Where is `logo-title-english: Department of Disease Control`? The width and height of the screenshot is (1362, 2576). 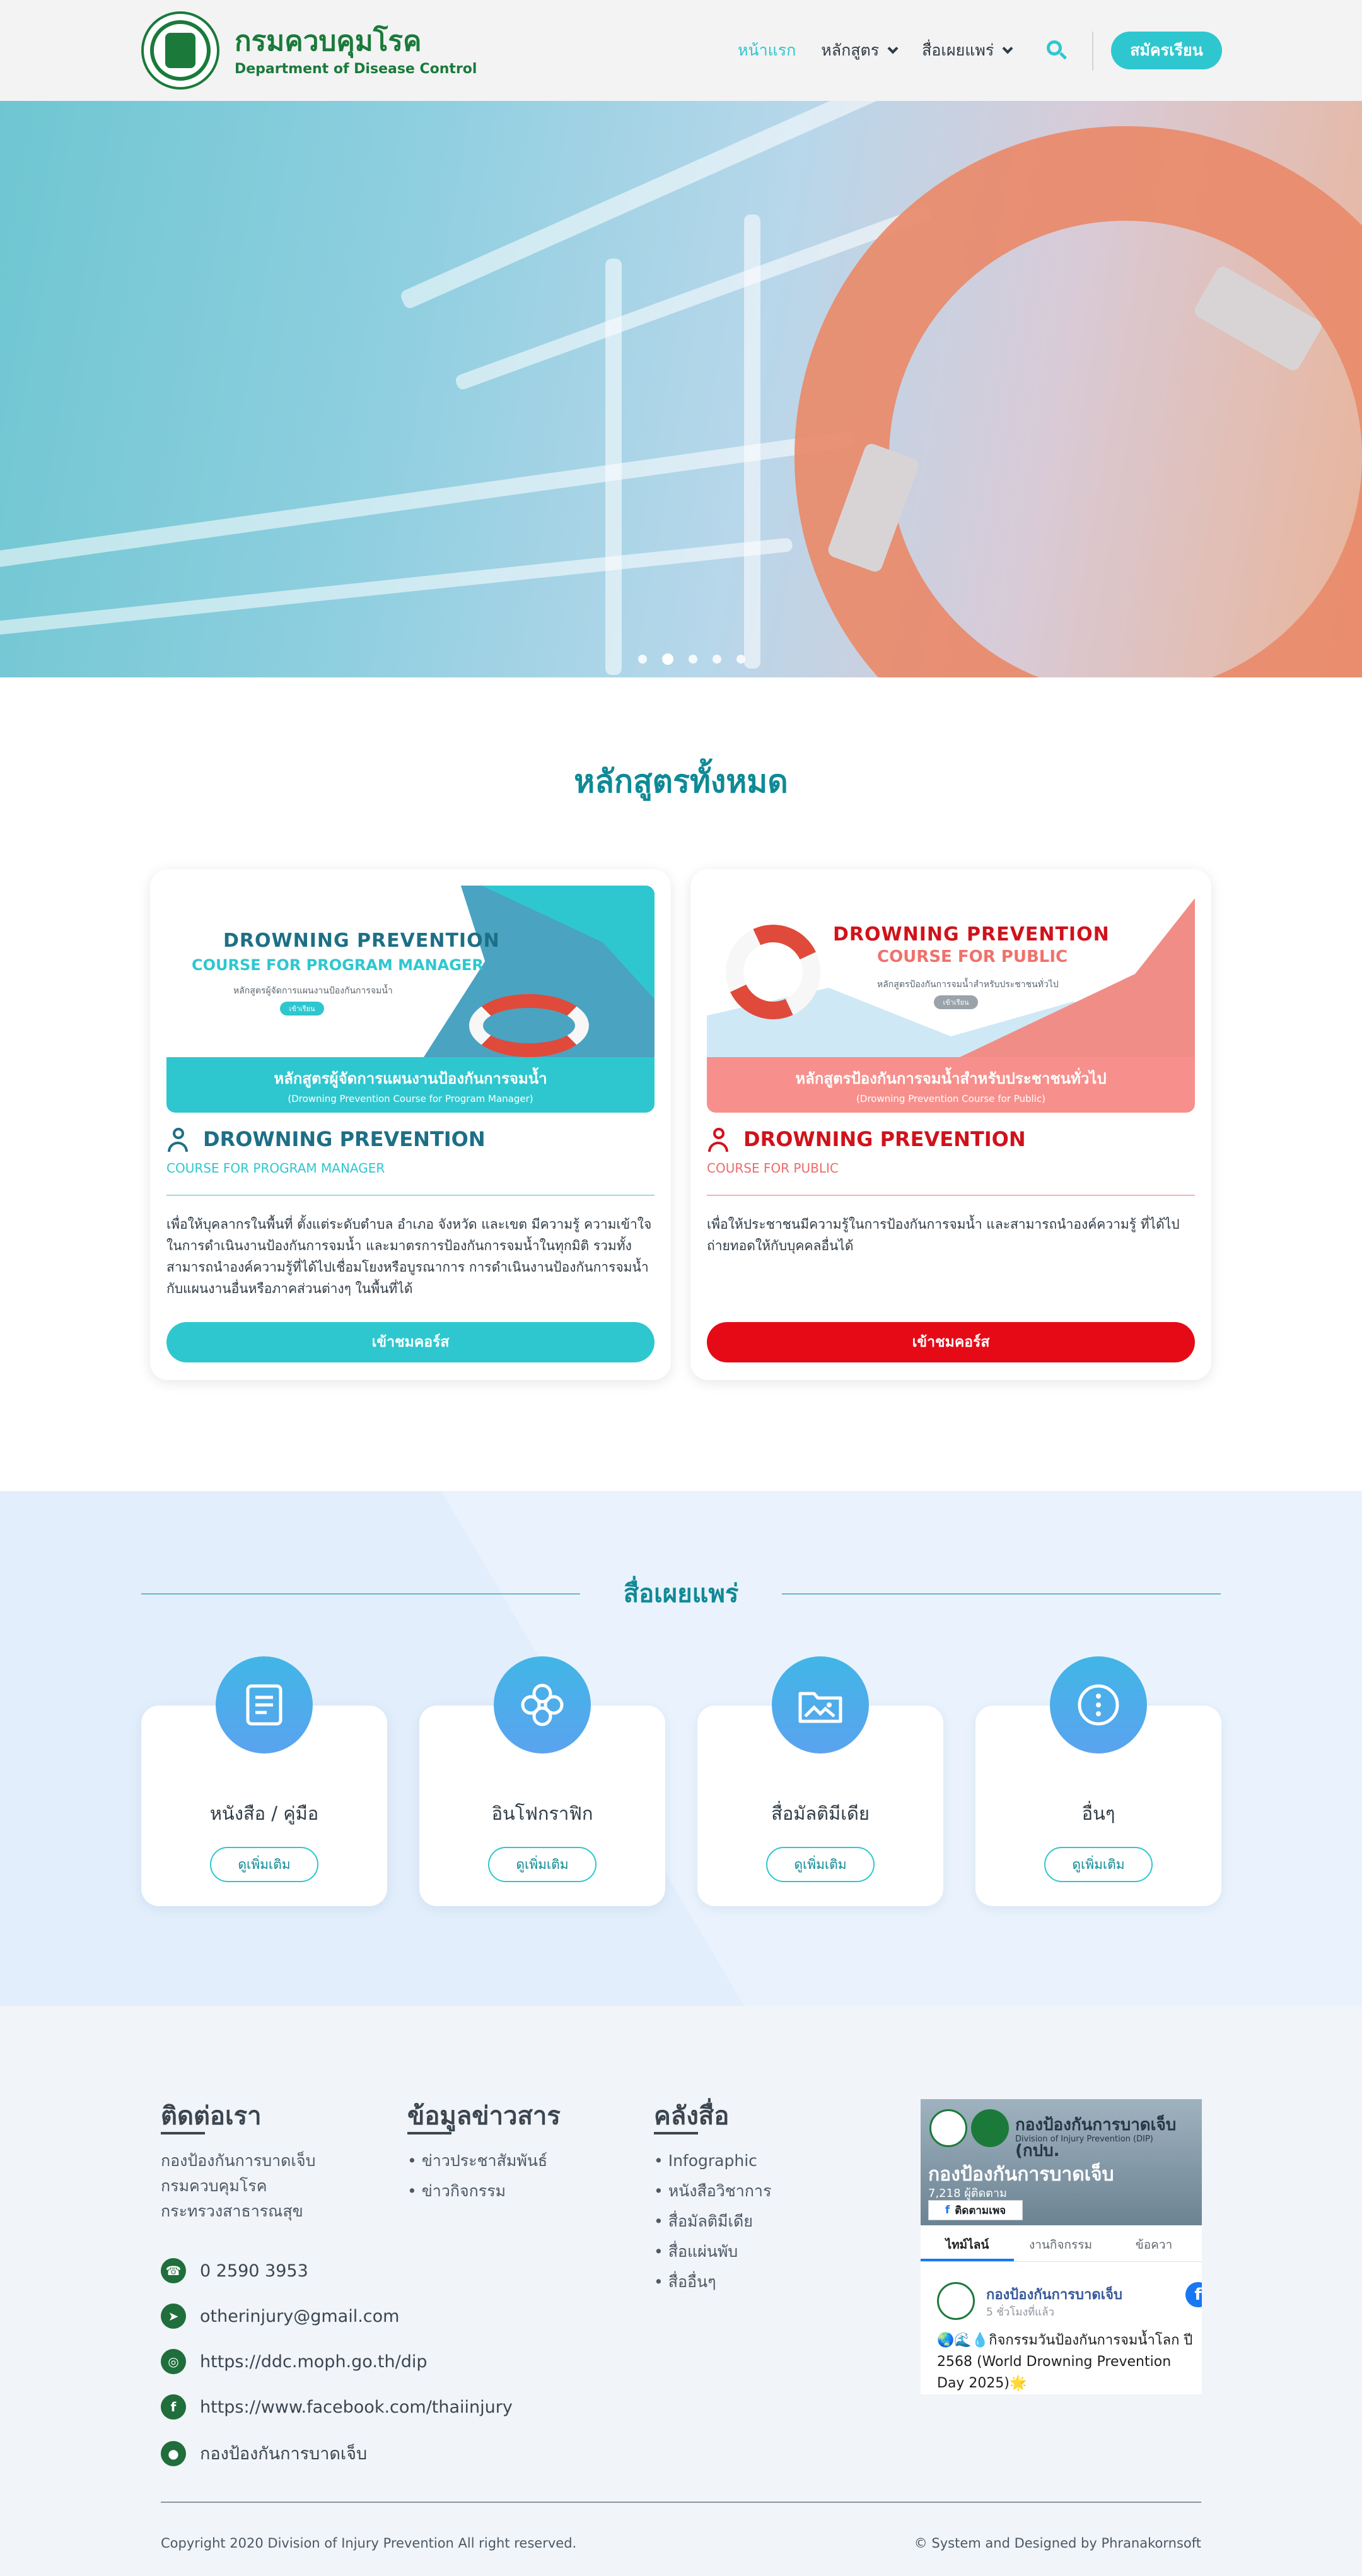 logo-title-english: Department of Disease Control is located at coordinates (356, 69).